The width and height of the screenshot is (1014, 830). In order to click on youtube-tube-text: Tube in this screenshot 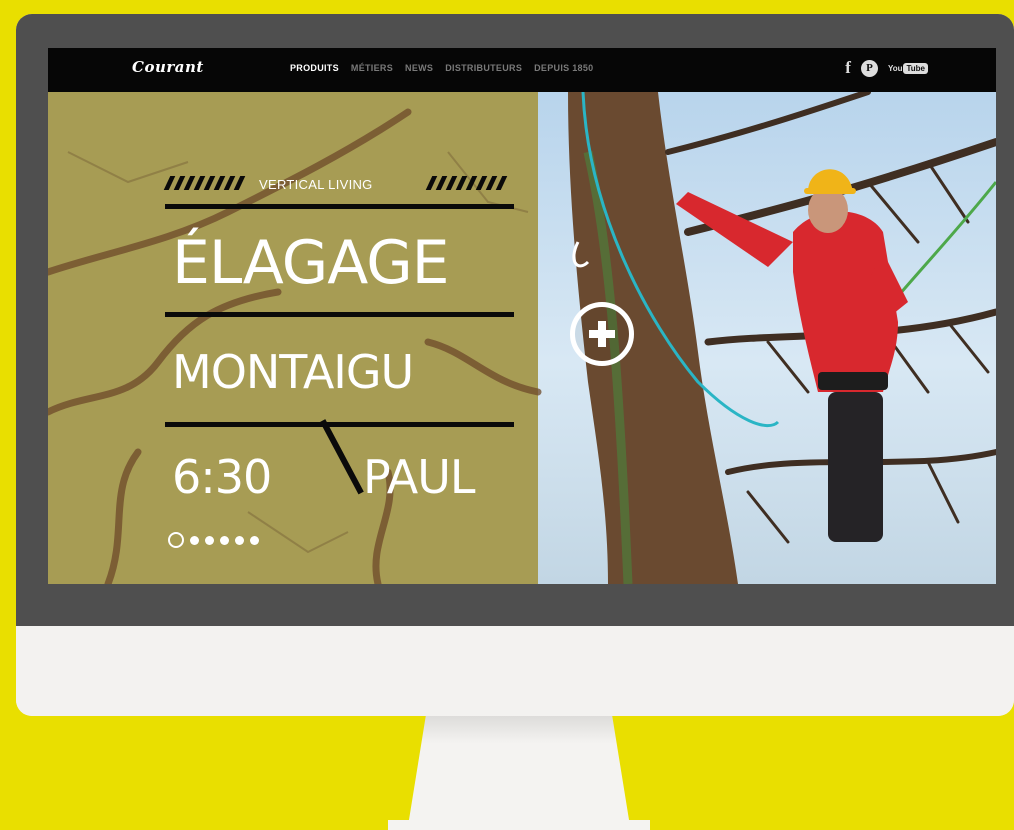, I will do `click(915, 68)`.